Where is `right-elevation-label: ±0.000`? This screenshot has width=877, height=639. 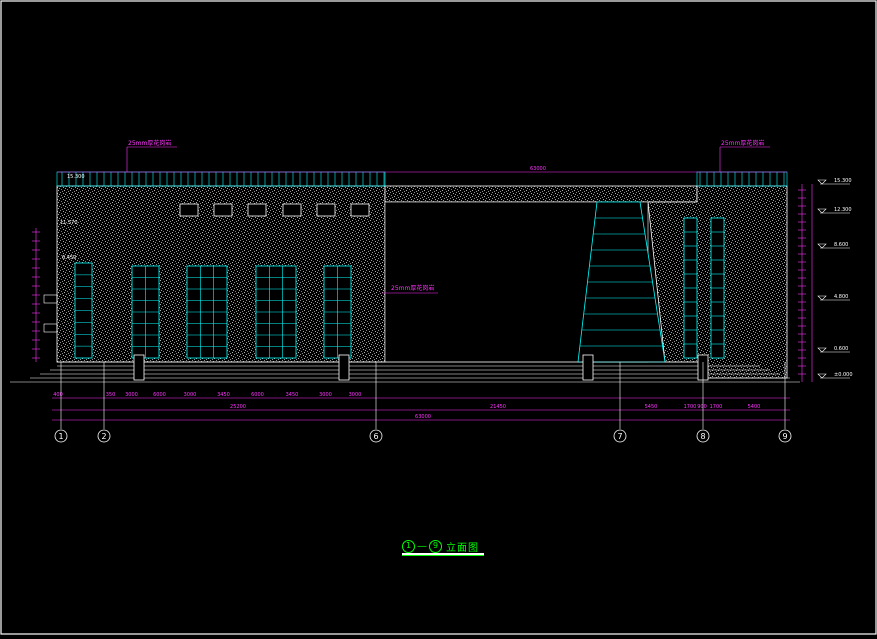
right-elevation-label: ±0.000 is located at coordinates (843, 375).